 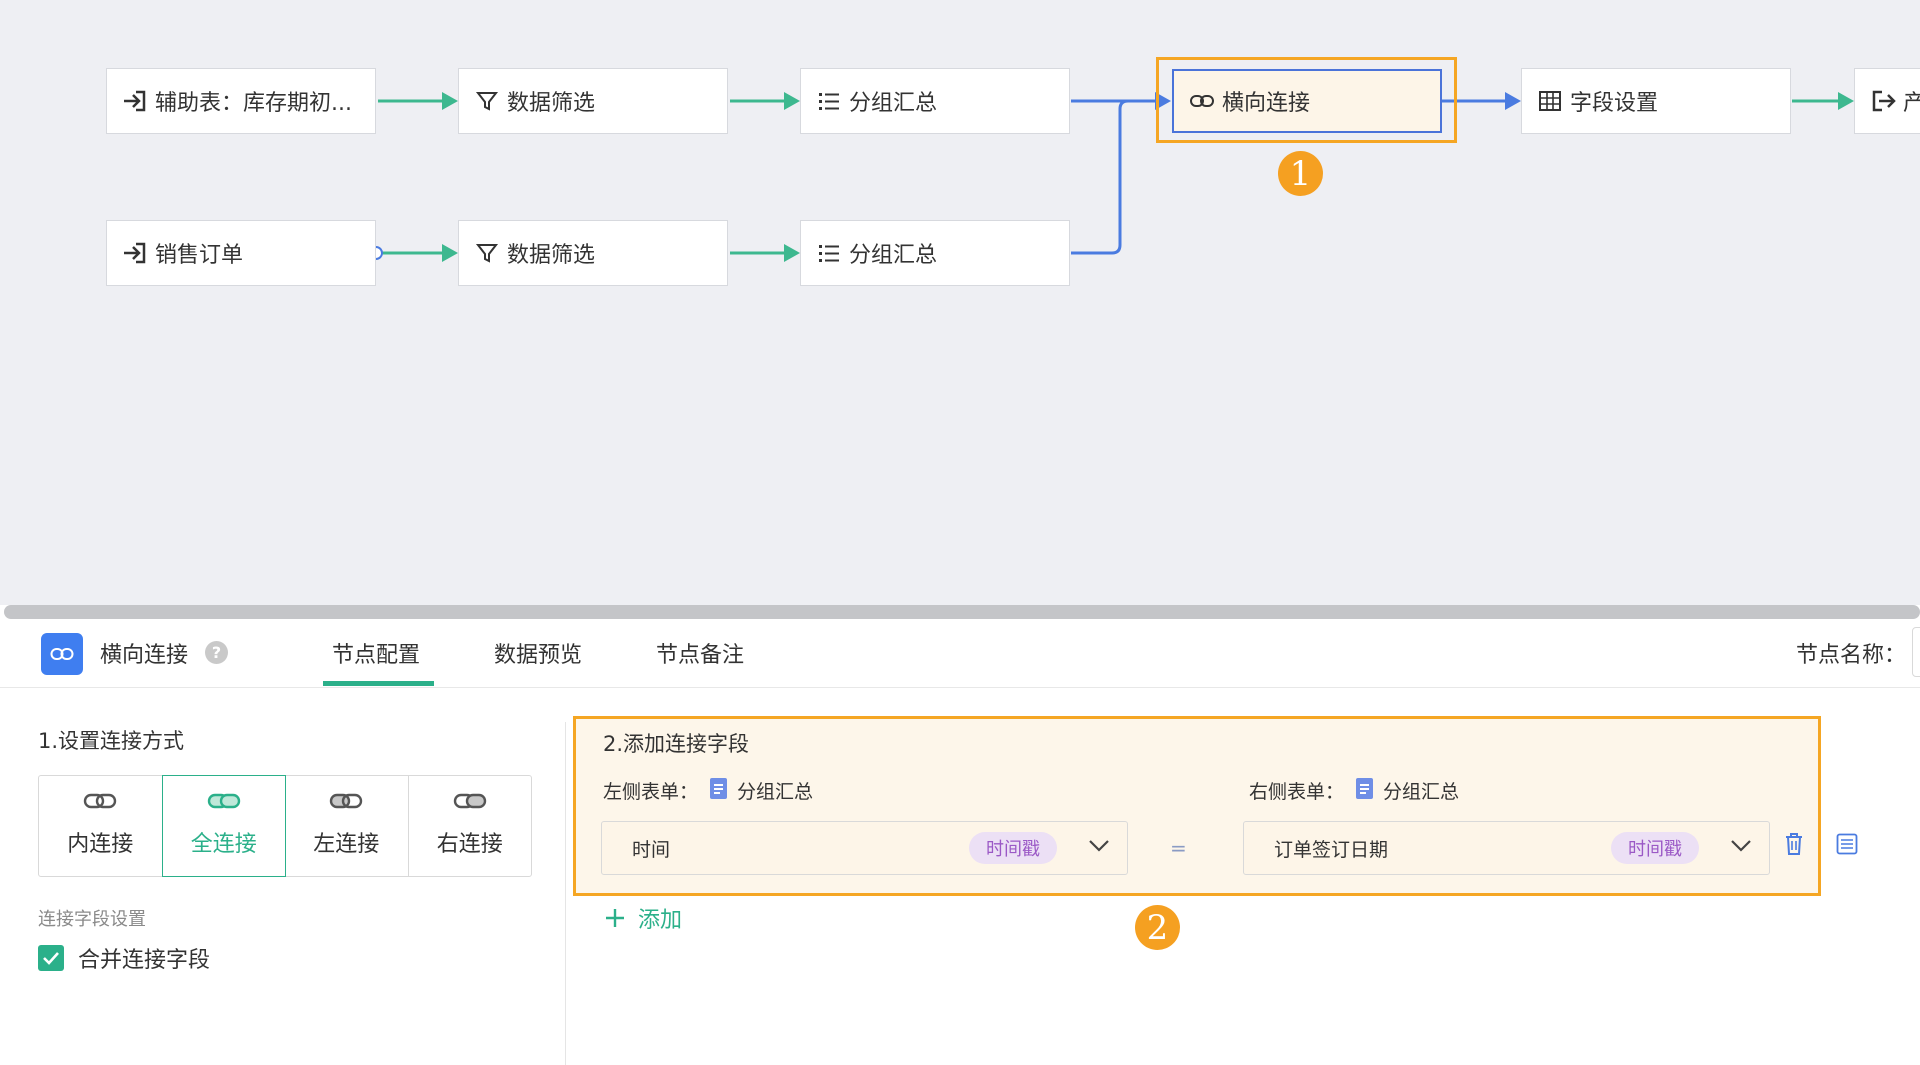 What do you see at coordinates (346, 801) in the screenshot?
I see `left-join-icon` at bounding box center [346, 801].